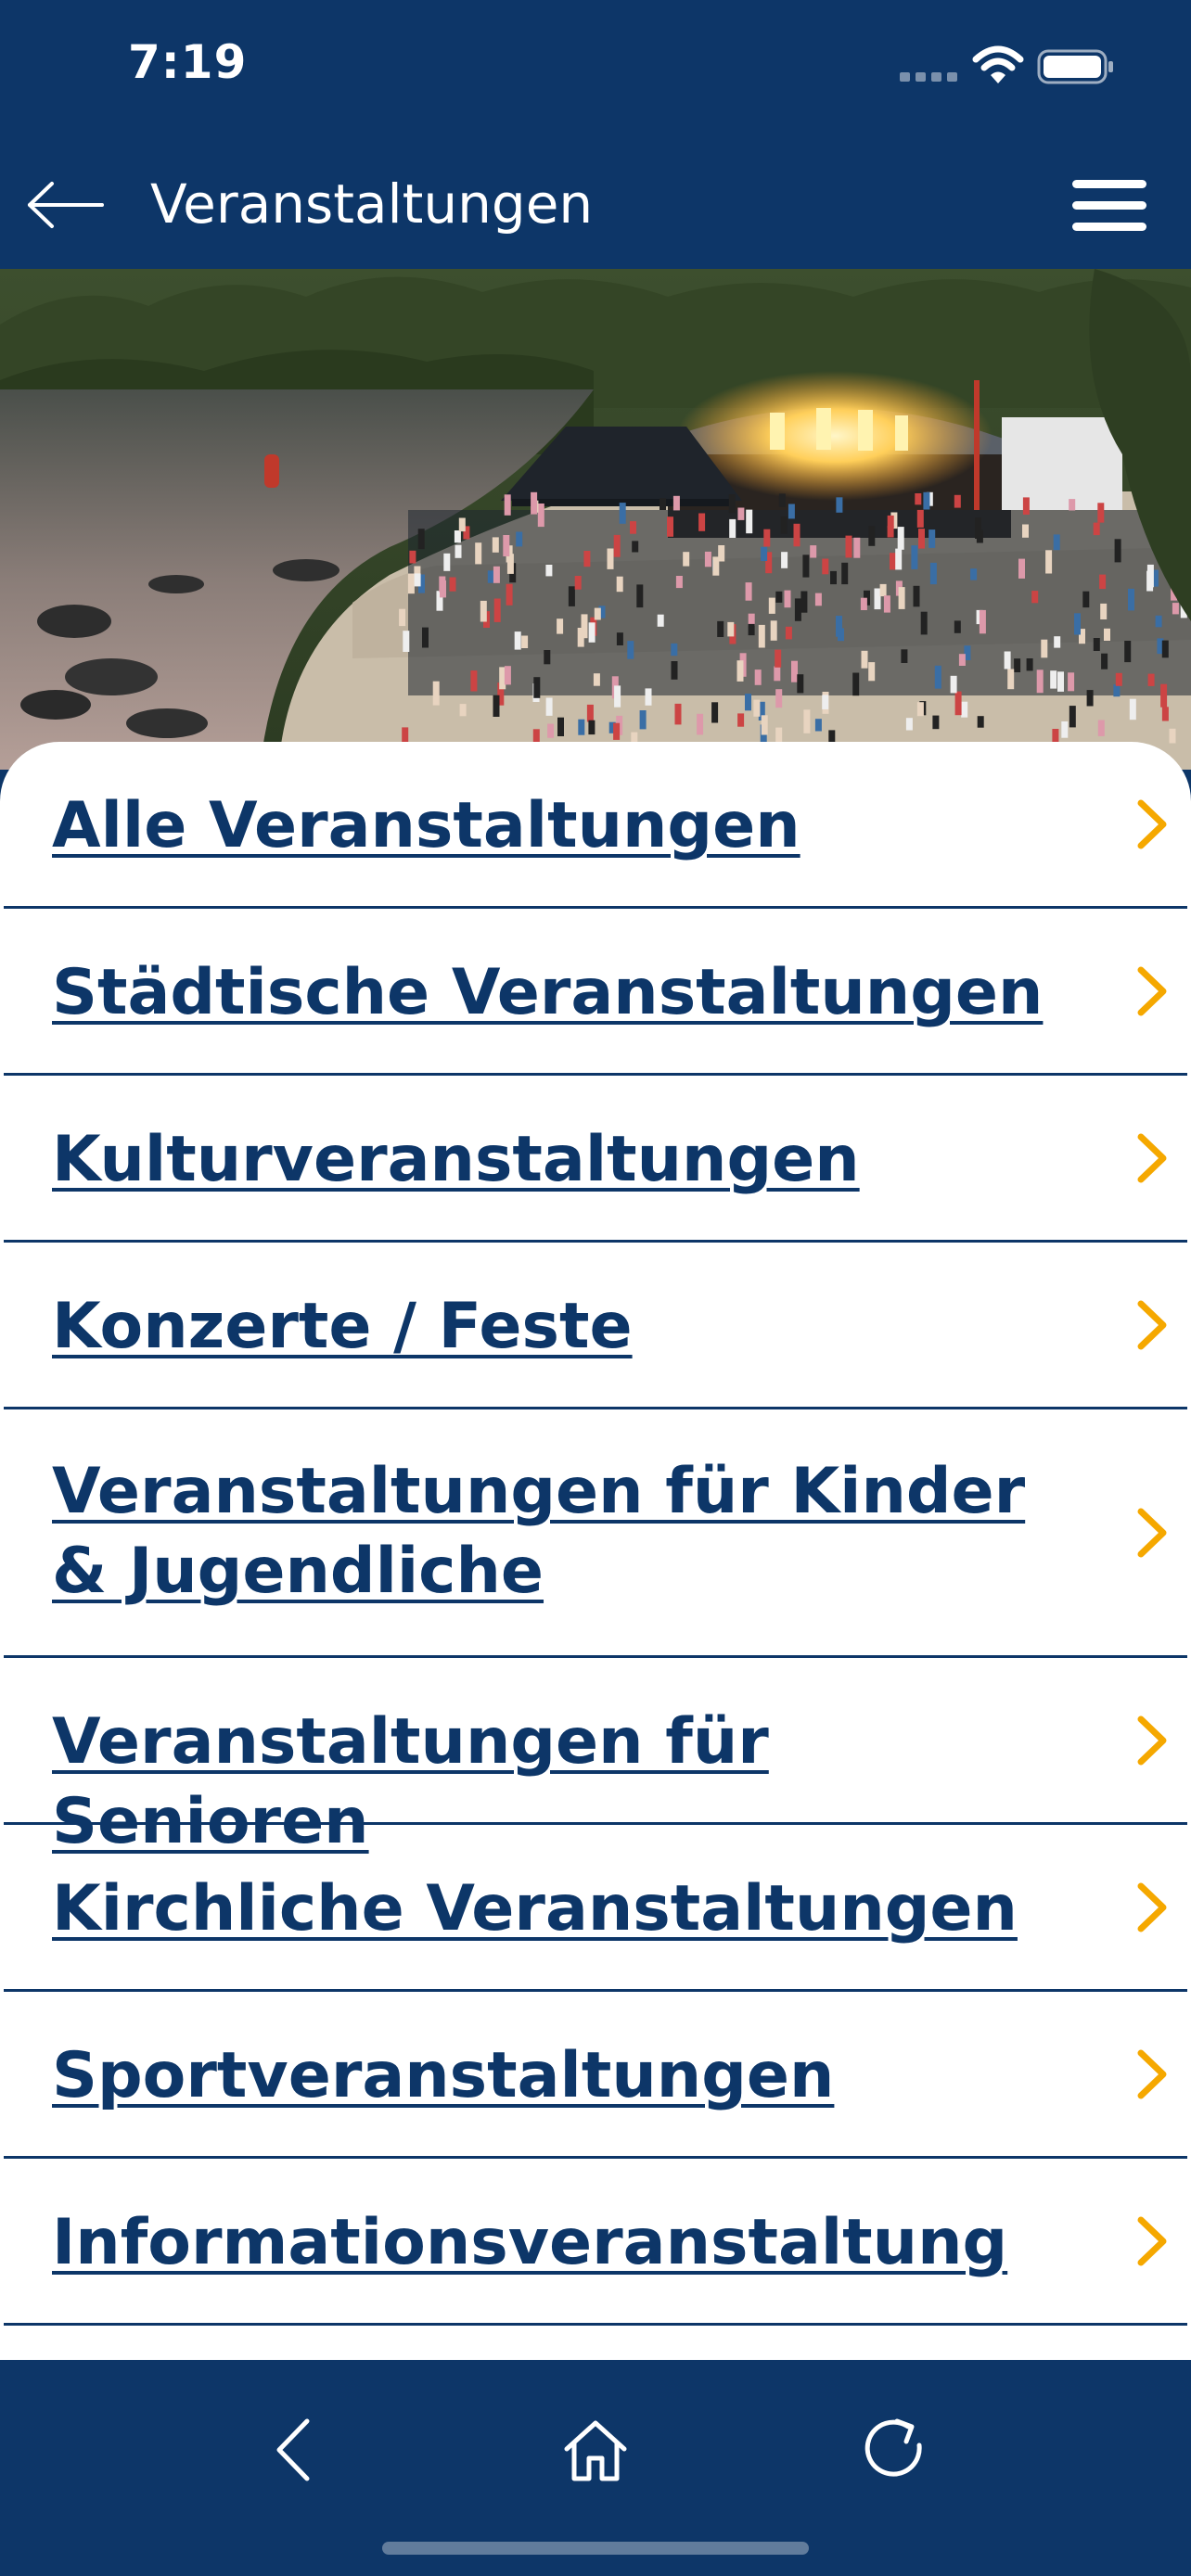  Describe the element at coordinates (595, 1887) in the screenshot. I see `menu-item-label: Kirchliche Veranstaltungen` at that location.